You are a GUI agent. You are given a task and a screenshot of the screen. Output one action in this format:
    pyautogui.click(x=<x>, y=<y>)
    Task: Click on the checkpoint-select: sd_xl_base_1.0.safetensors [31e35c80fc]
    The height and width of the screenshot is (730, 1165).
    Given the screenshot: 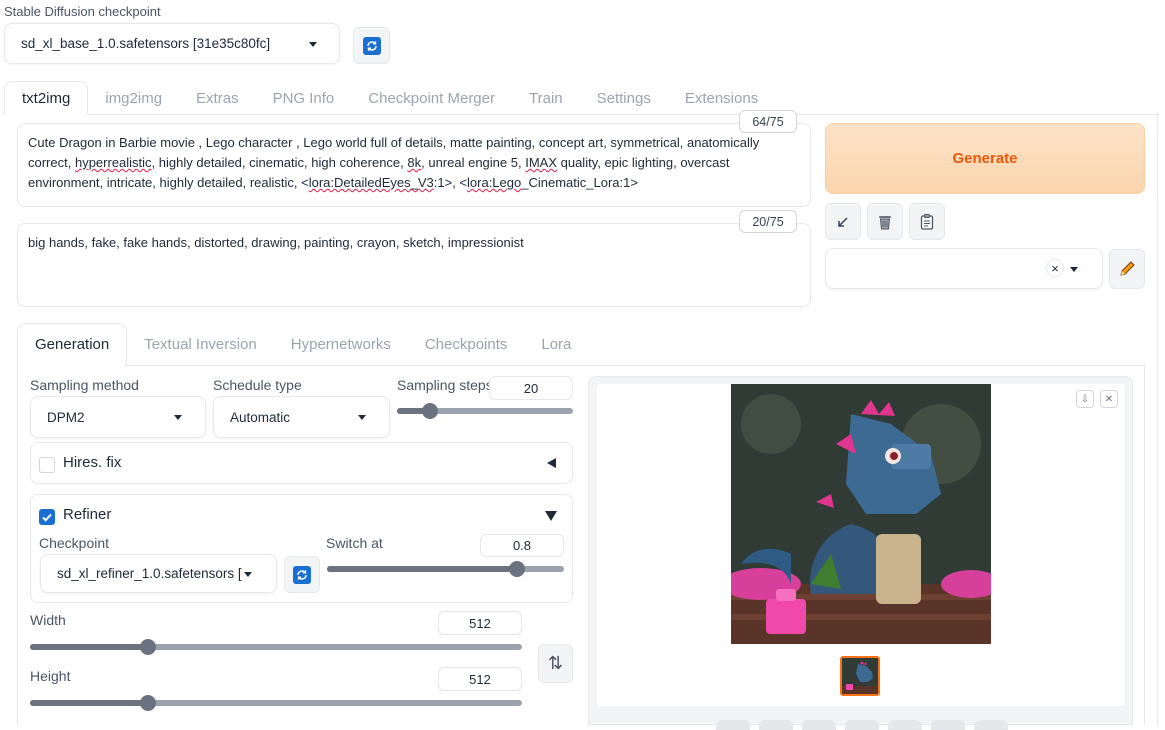 What is the action you would take?
    pyautogui.click(x=172, y=43)
    